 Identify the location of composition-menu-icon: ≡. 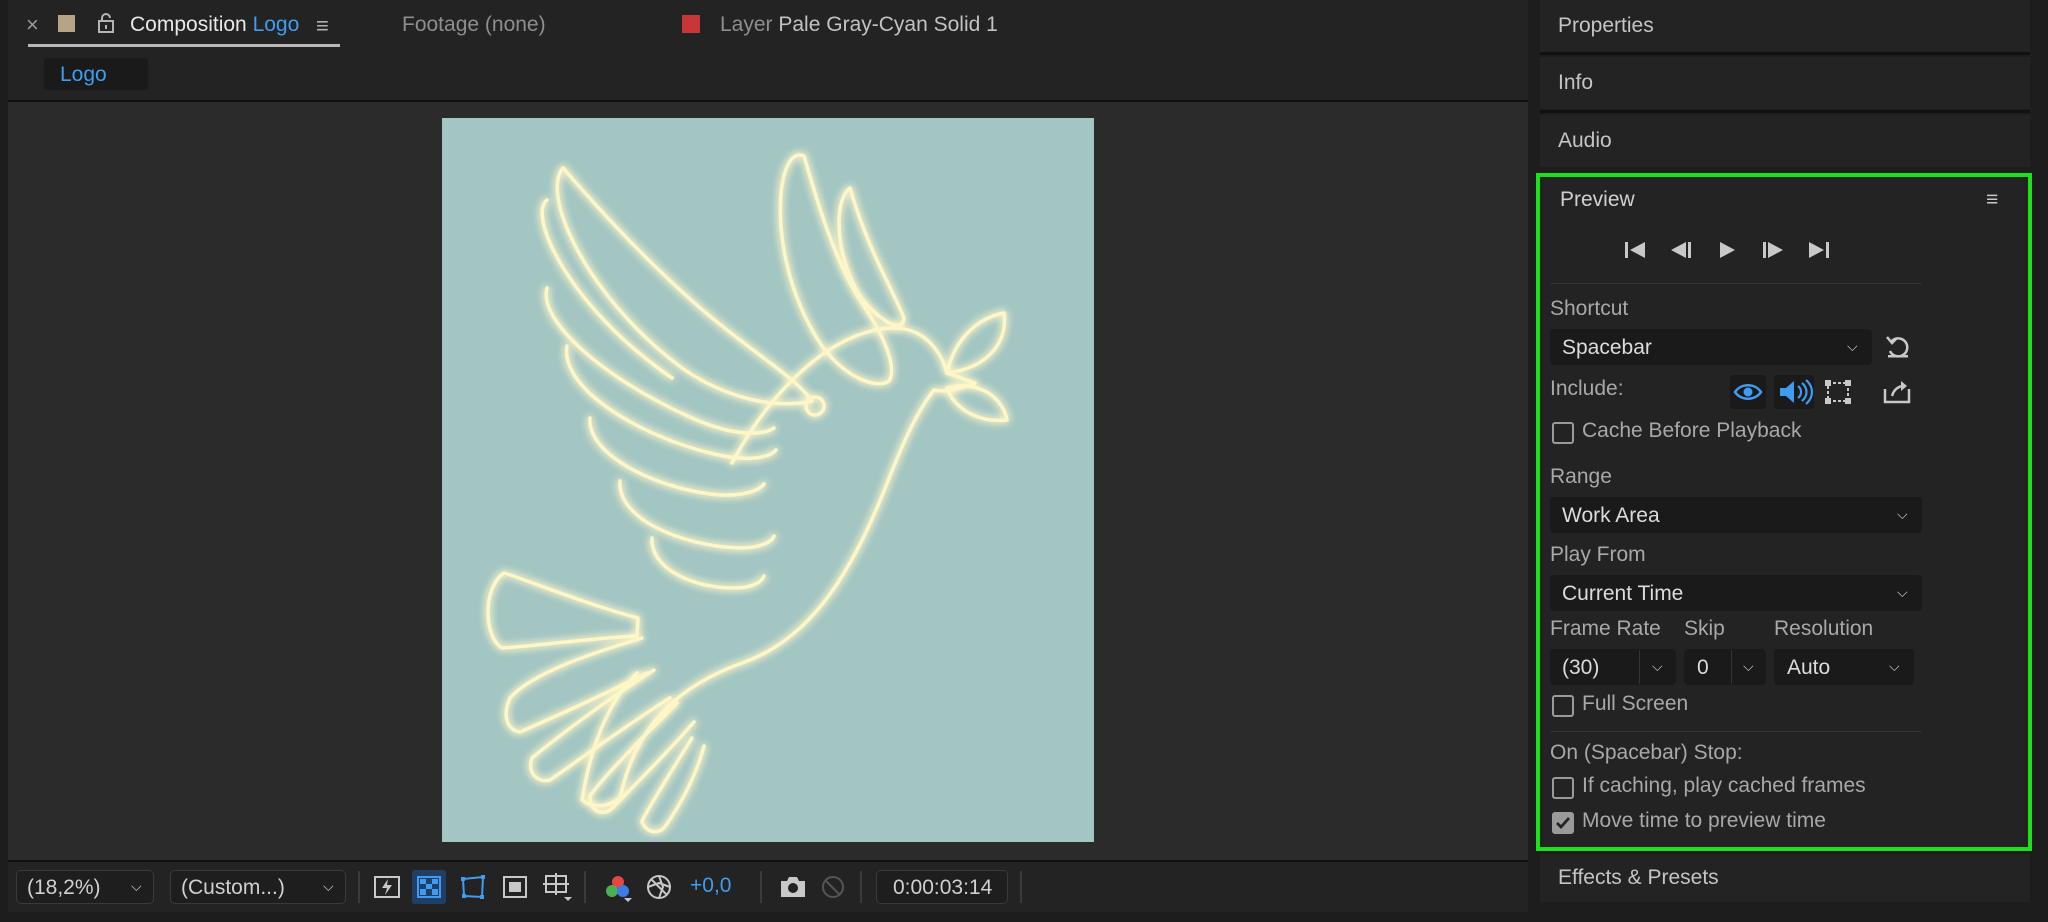
(322, 26).